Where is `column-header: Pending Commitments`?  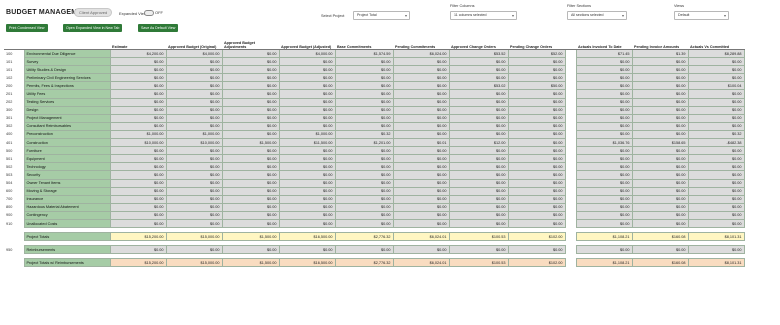
column-header: Pending Commitments is located at coordinates (421, 42).